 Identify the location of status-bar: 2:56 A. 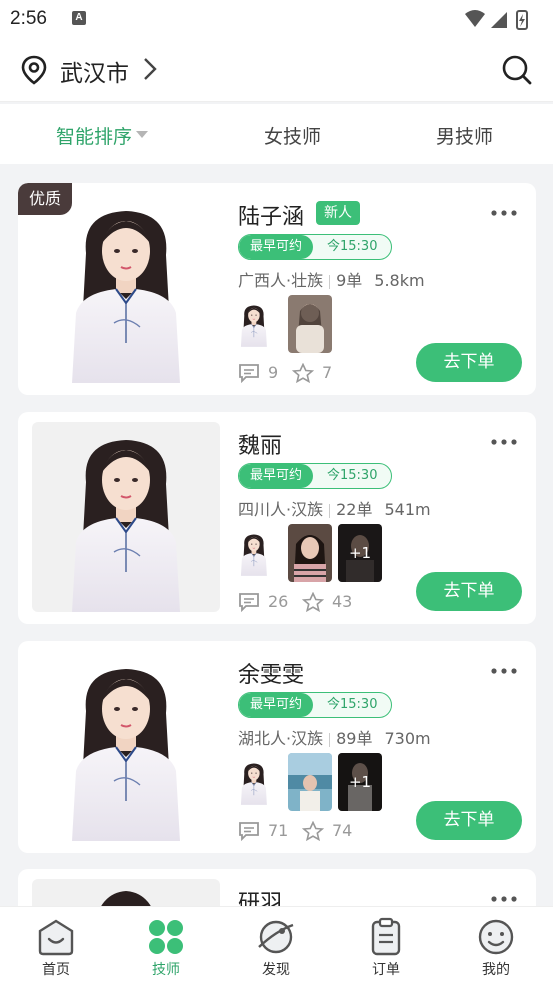
(276, 20).